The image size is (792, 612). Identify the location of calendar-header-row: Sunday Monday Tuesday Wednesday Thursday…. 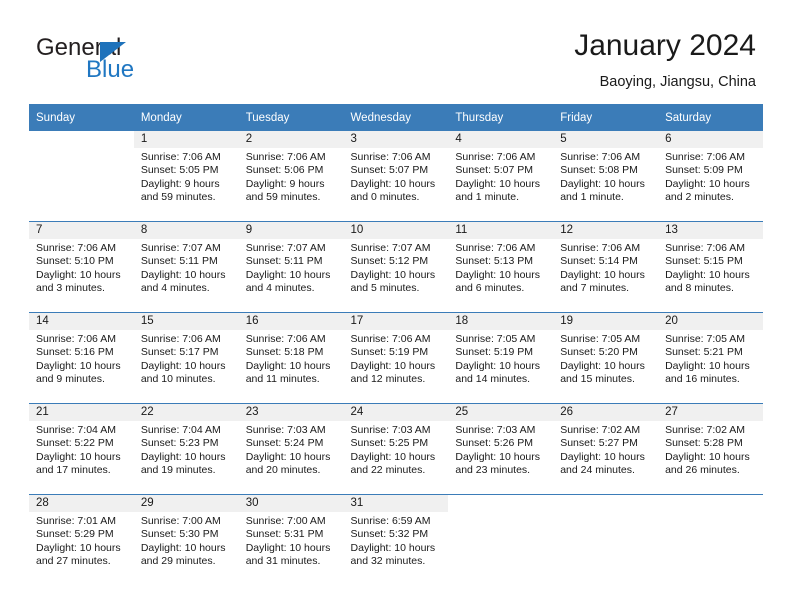
(396, 117).